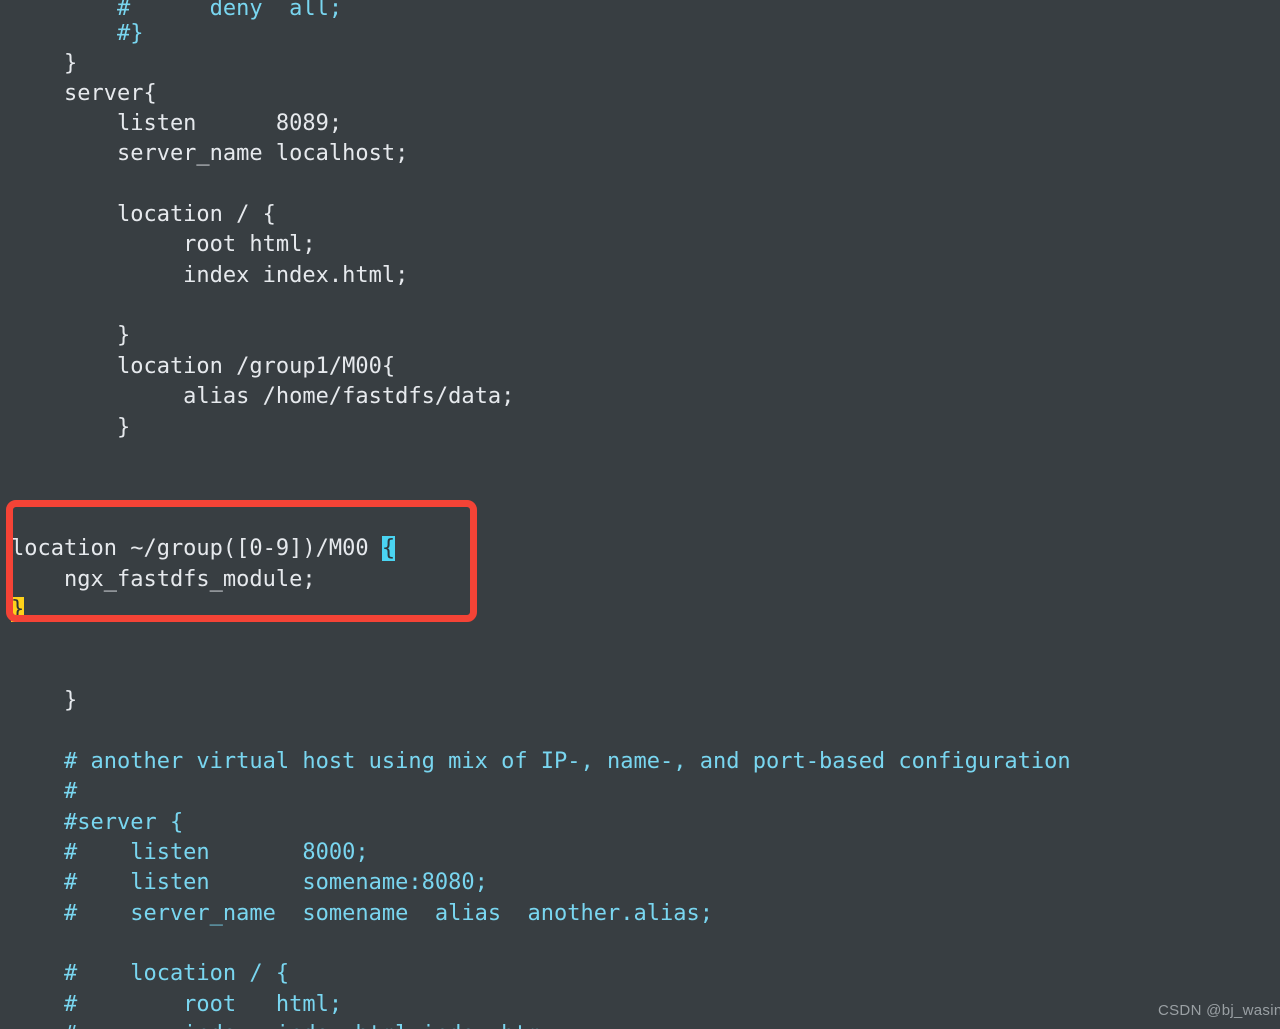 Image resolution: width=1280 pixels, height=1029 pixels. I want to click on code-line: server{, so click(84, 94).